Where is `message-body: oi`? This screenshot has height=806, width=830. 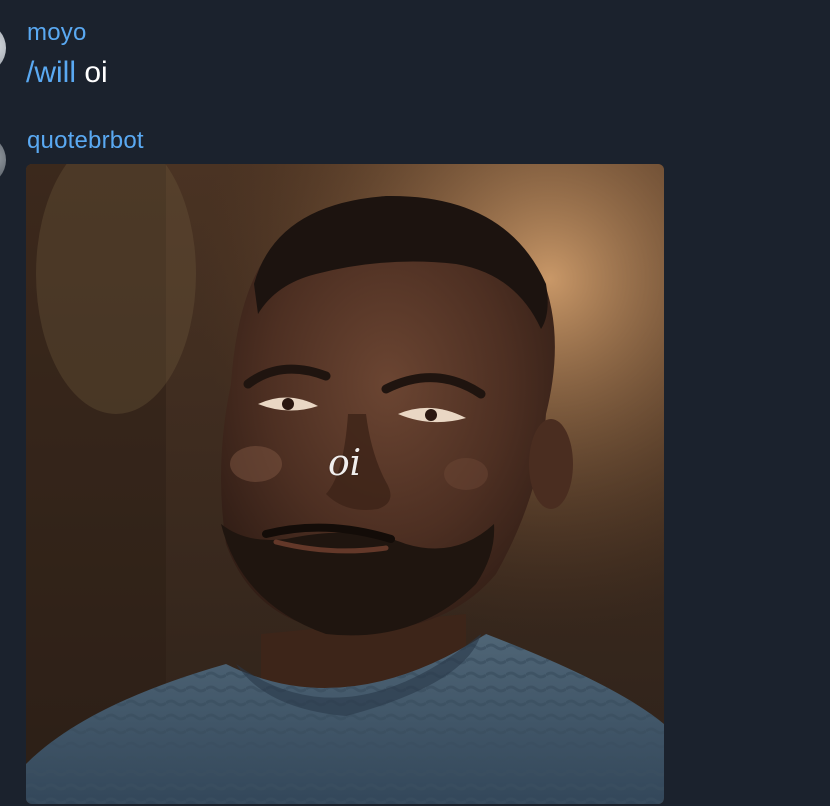 message-body: oi is located at coordinates (96, 72).